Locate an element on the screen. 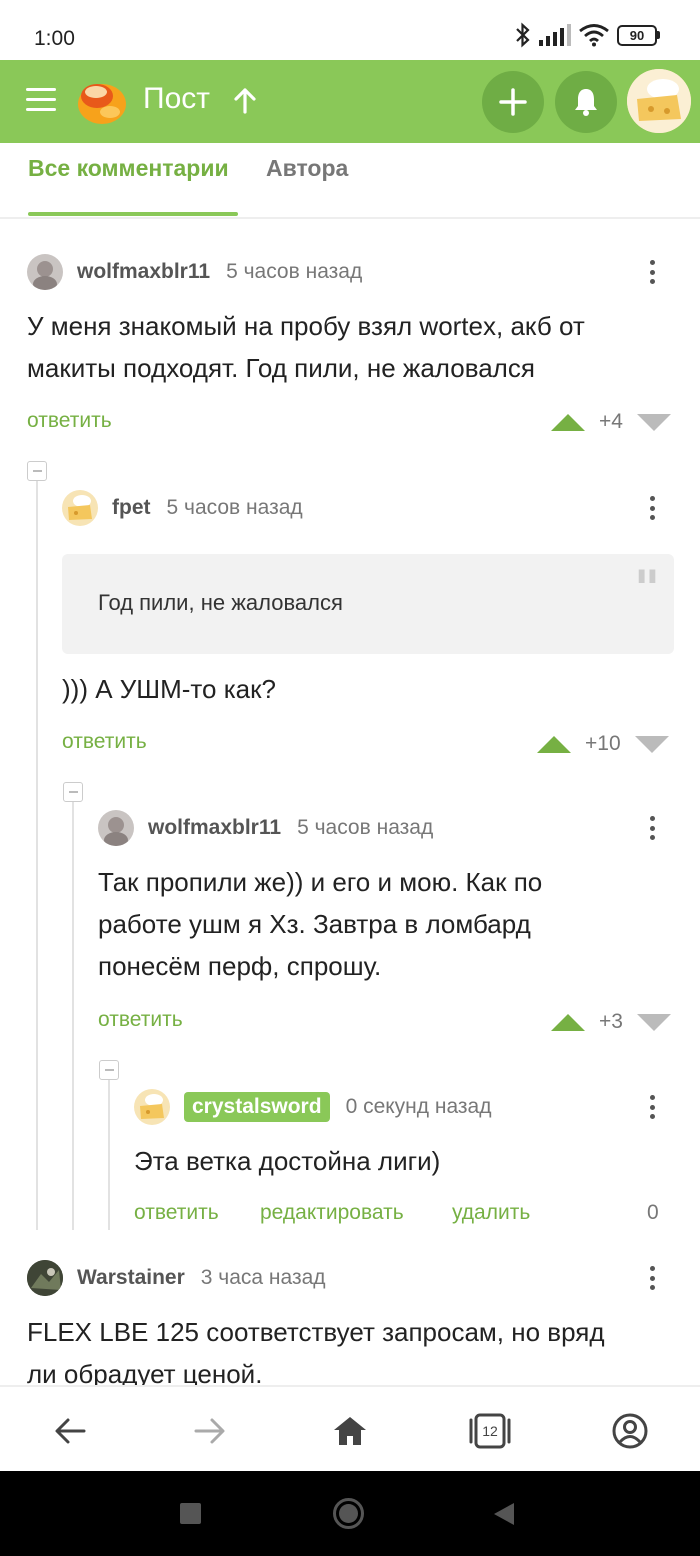  system-navigation is located at coordinates (350, 1513).